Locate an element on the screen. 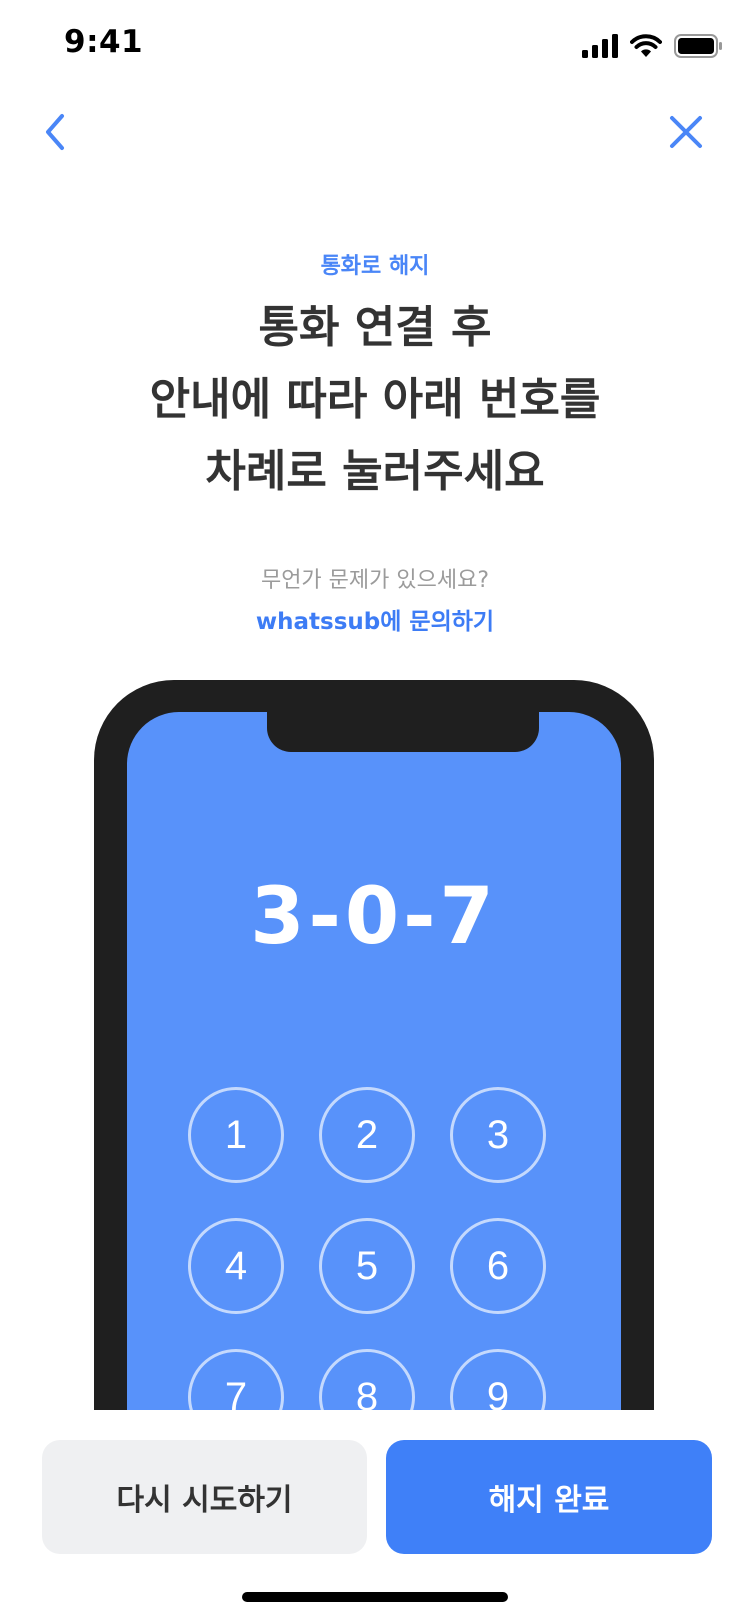 Image resolution: width=750 pixels, height=1624 pixels. status-icons is located at coordinates (652, 46).